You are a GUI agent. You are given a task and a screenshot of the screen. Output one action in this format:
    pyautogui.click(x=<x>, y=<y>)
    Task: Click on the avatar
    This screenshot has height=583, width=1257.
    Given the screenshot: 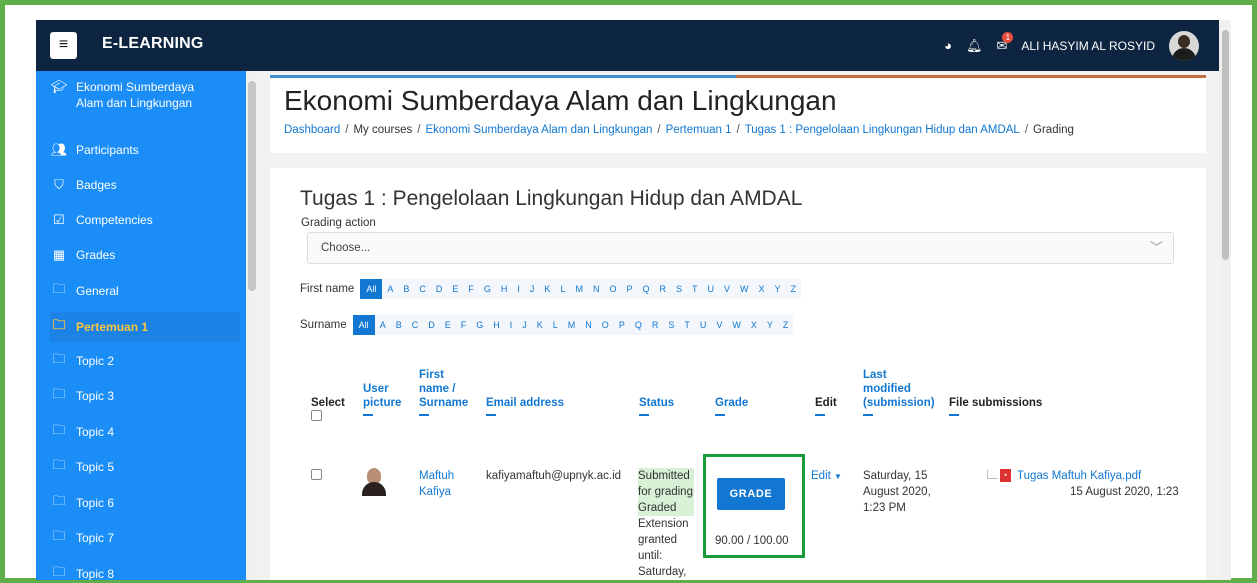 What is the action you would take?
    pyautogui.click(x=374, y=482)
    